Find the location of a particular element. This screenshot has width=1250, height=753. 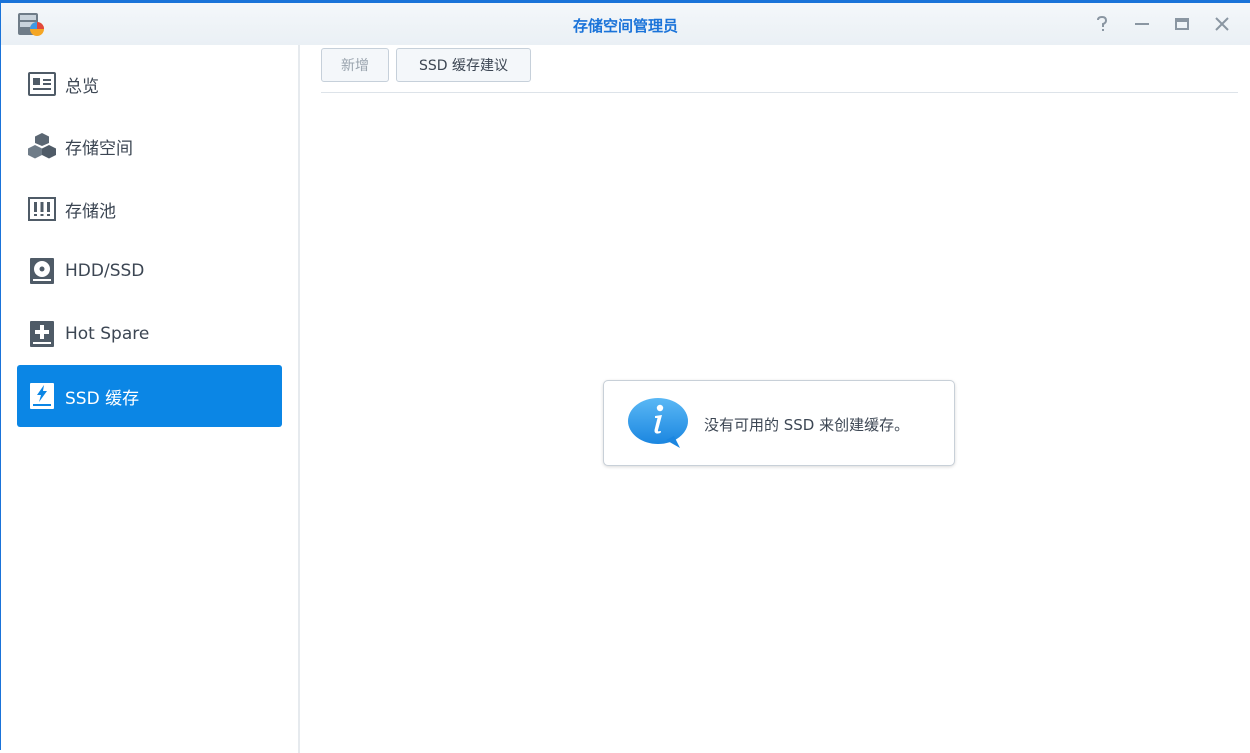

minimize-icon is located at coordinates (1142, 24).